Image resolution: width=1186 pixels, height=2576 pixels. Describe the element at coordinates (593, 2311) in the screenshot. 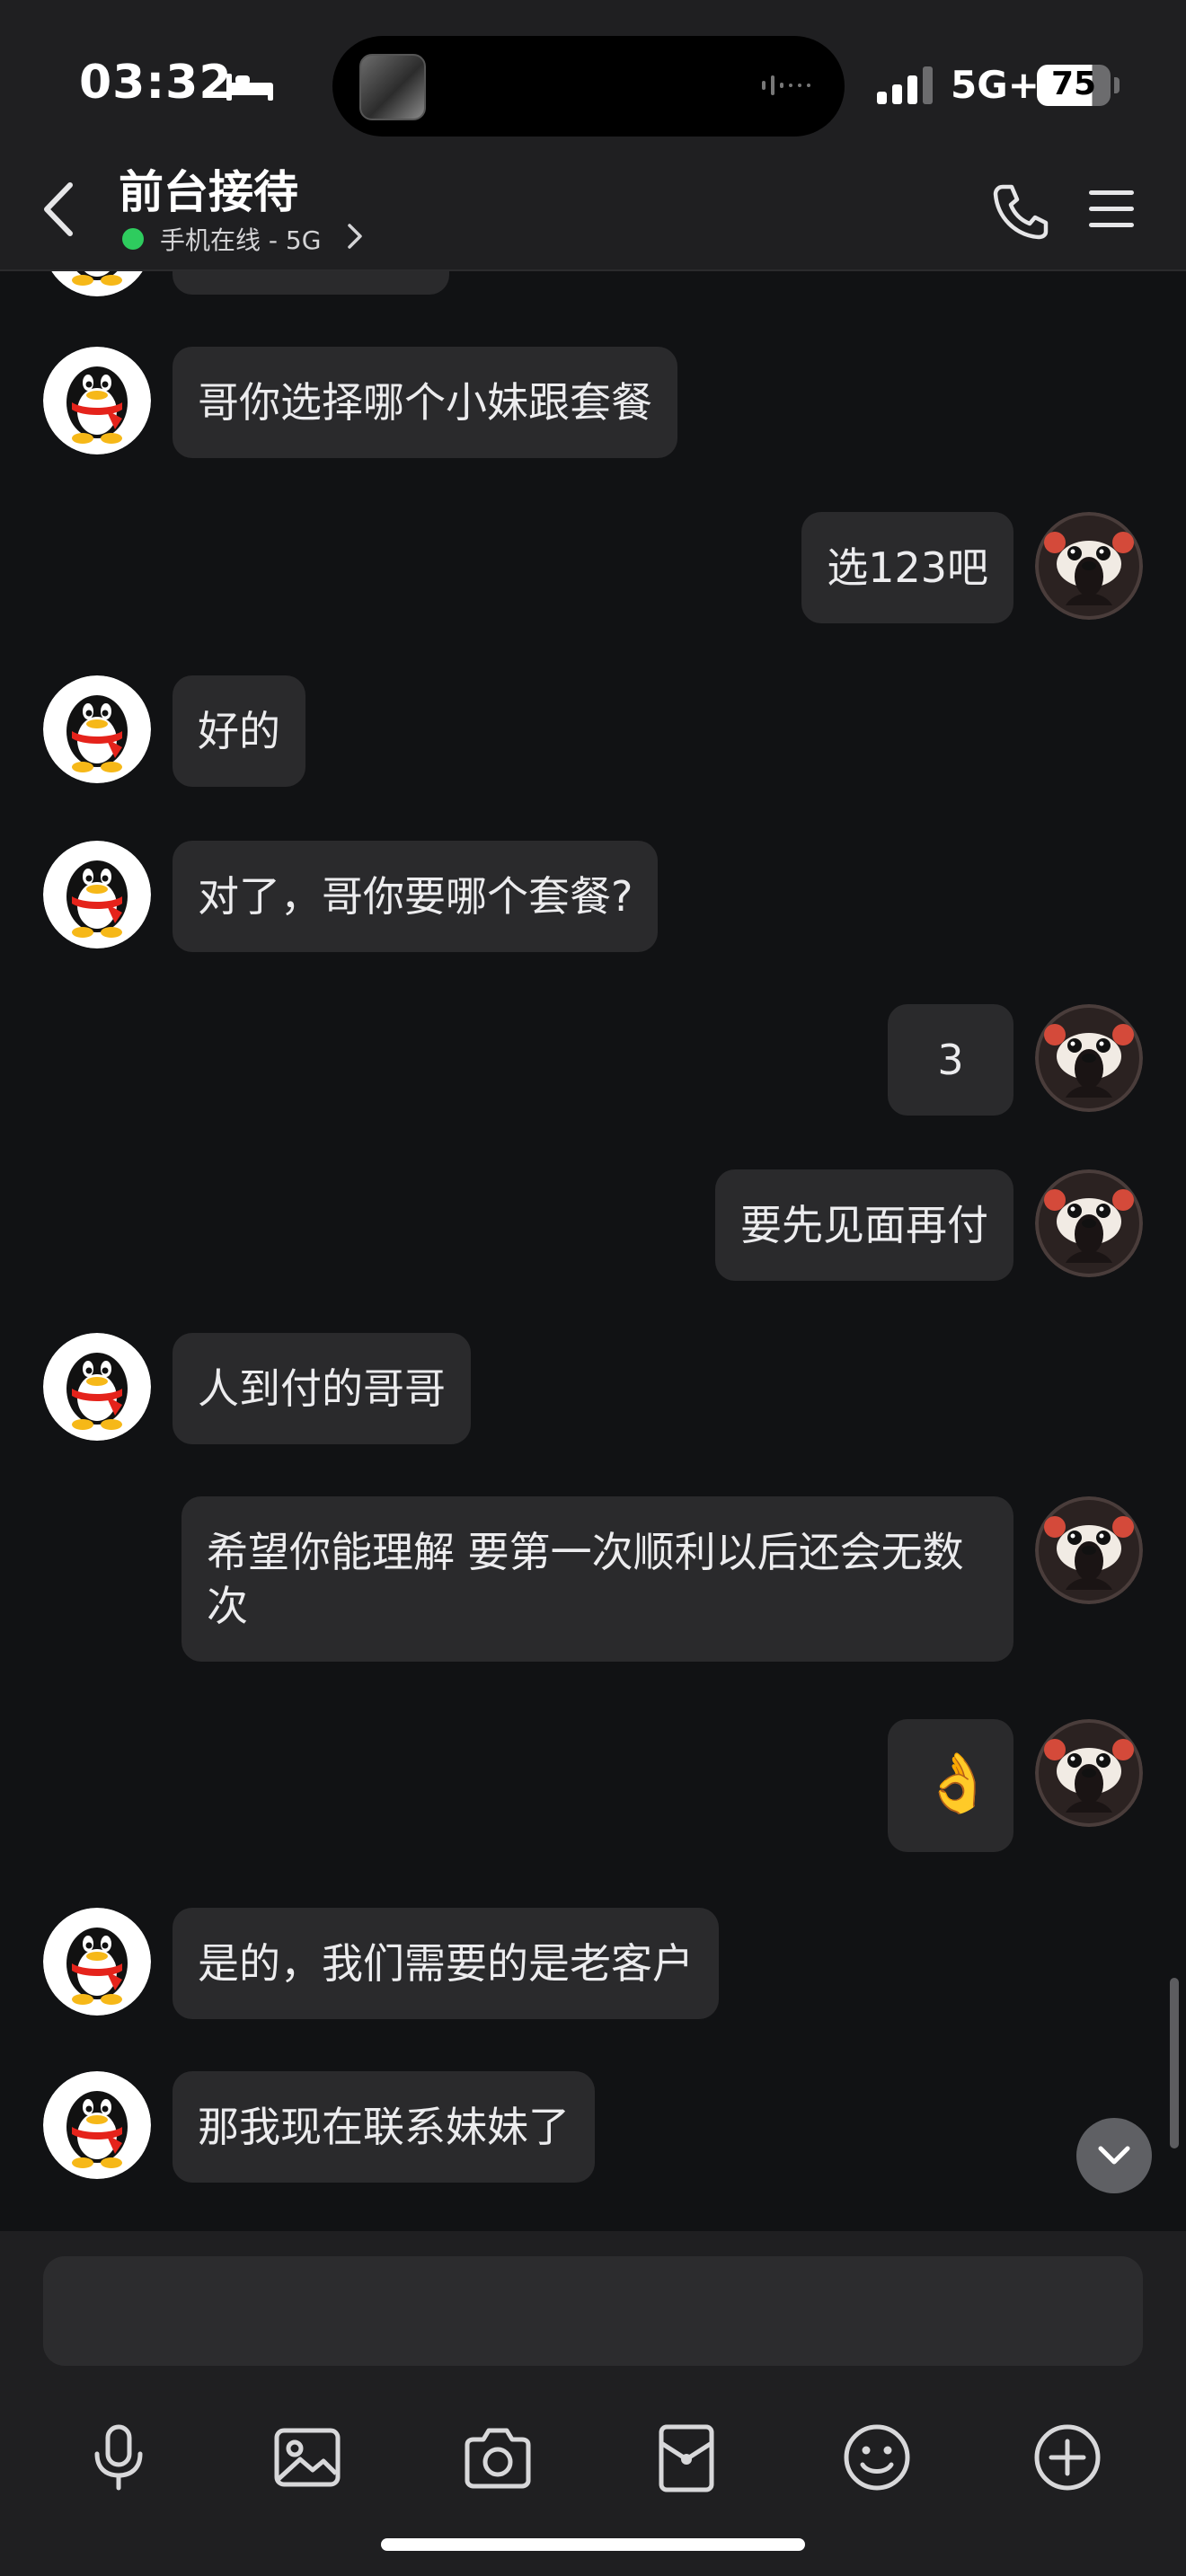

I see `message-input` at that location.